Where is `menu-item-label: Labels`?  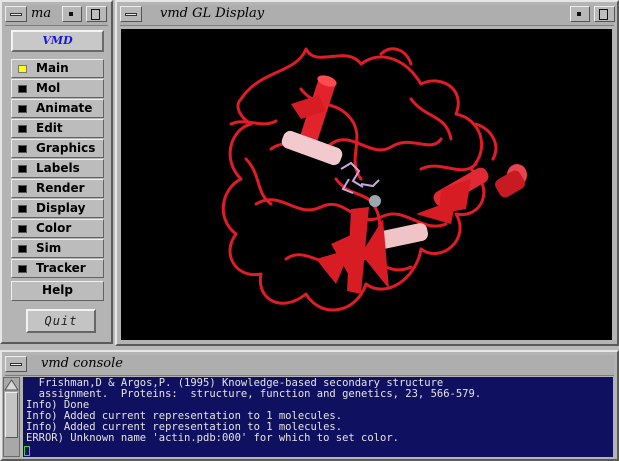 menu-item-label: Labels is located at coordinates (58, 168).